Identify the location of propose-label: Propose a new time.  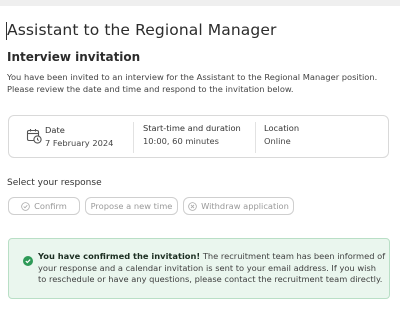
(131, 206).